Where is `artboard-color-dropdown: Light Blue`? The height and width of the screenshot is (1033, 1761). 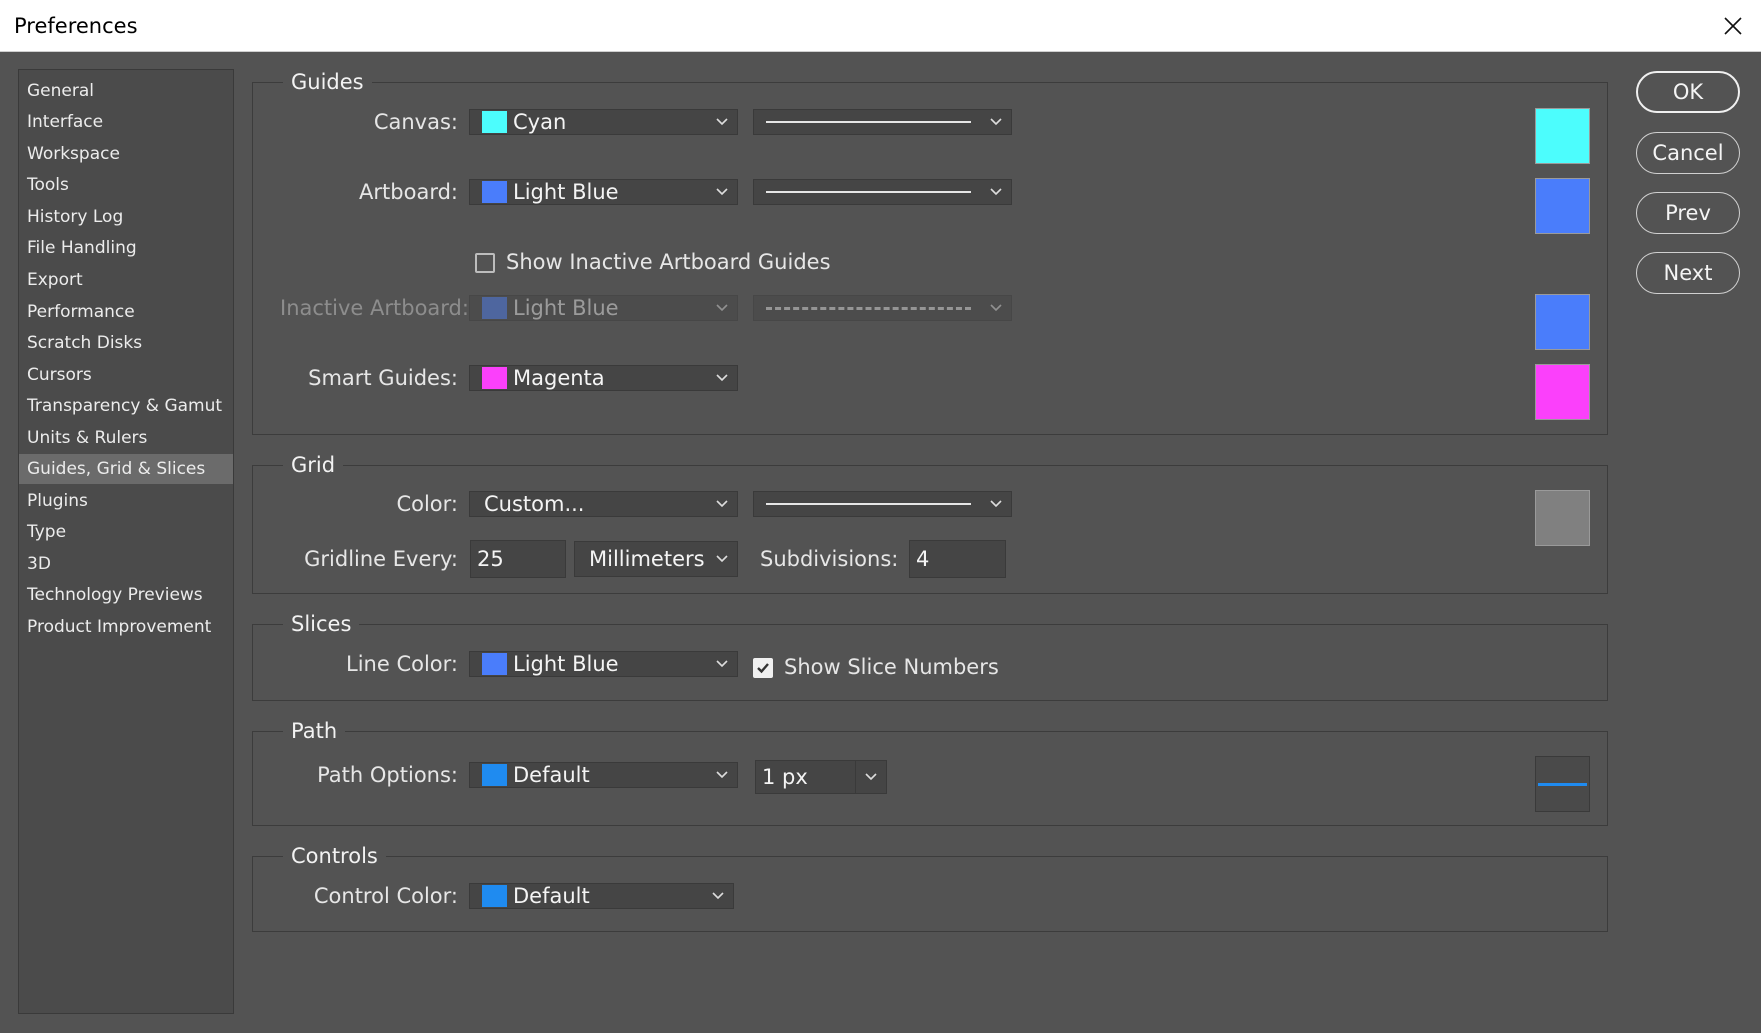 artboard-color-dropdown: Light Blue is located at coordinates (603, 192).